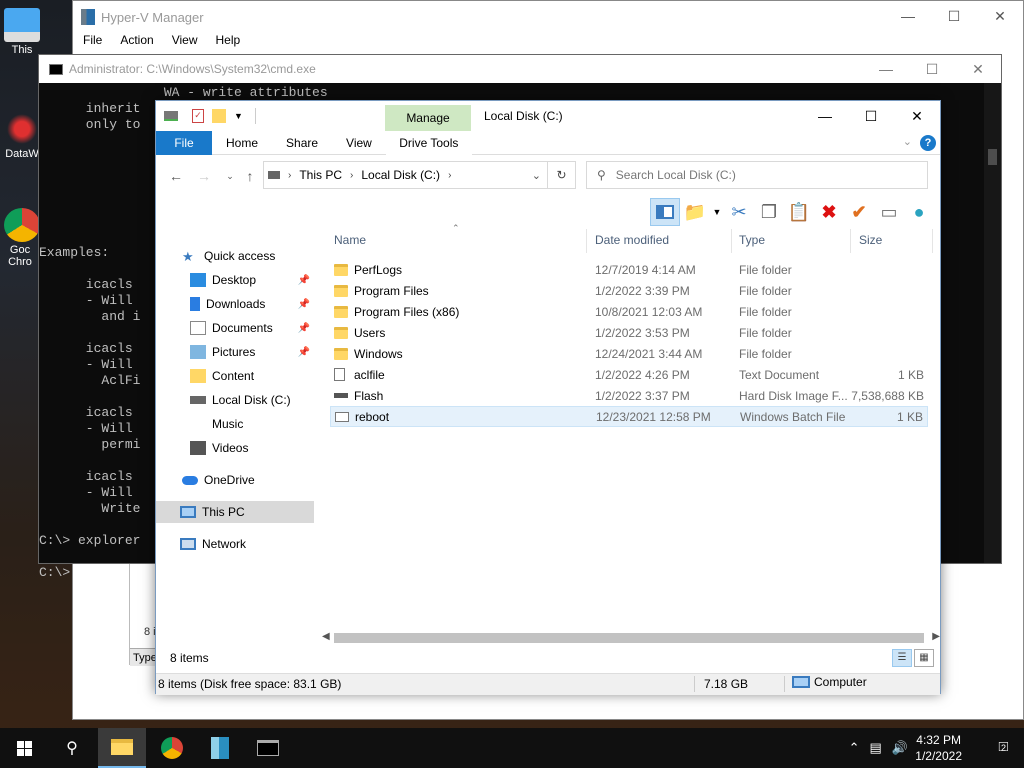 Image resolution: width=1024 pixels, height=768 pixels. What do you see at coordinates (907, 141) in the screenshot?
I see `expand-ribbon-icon: ⌄` at bounding box center [907, 141].